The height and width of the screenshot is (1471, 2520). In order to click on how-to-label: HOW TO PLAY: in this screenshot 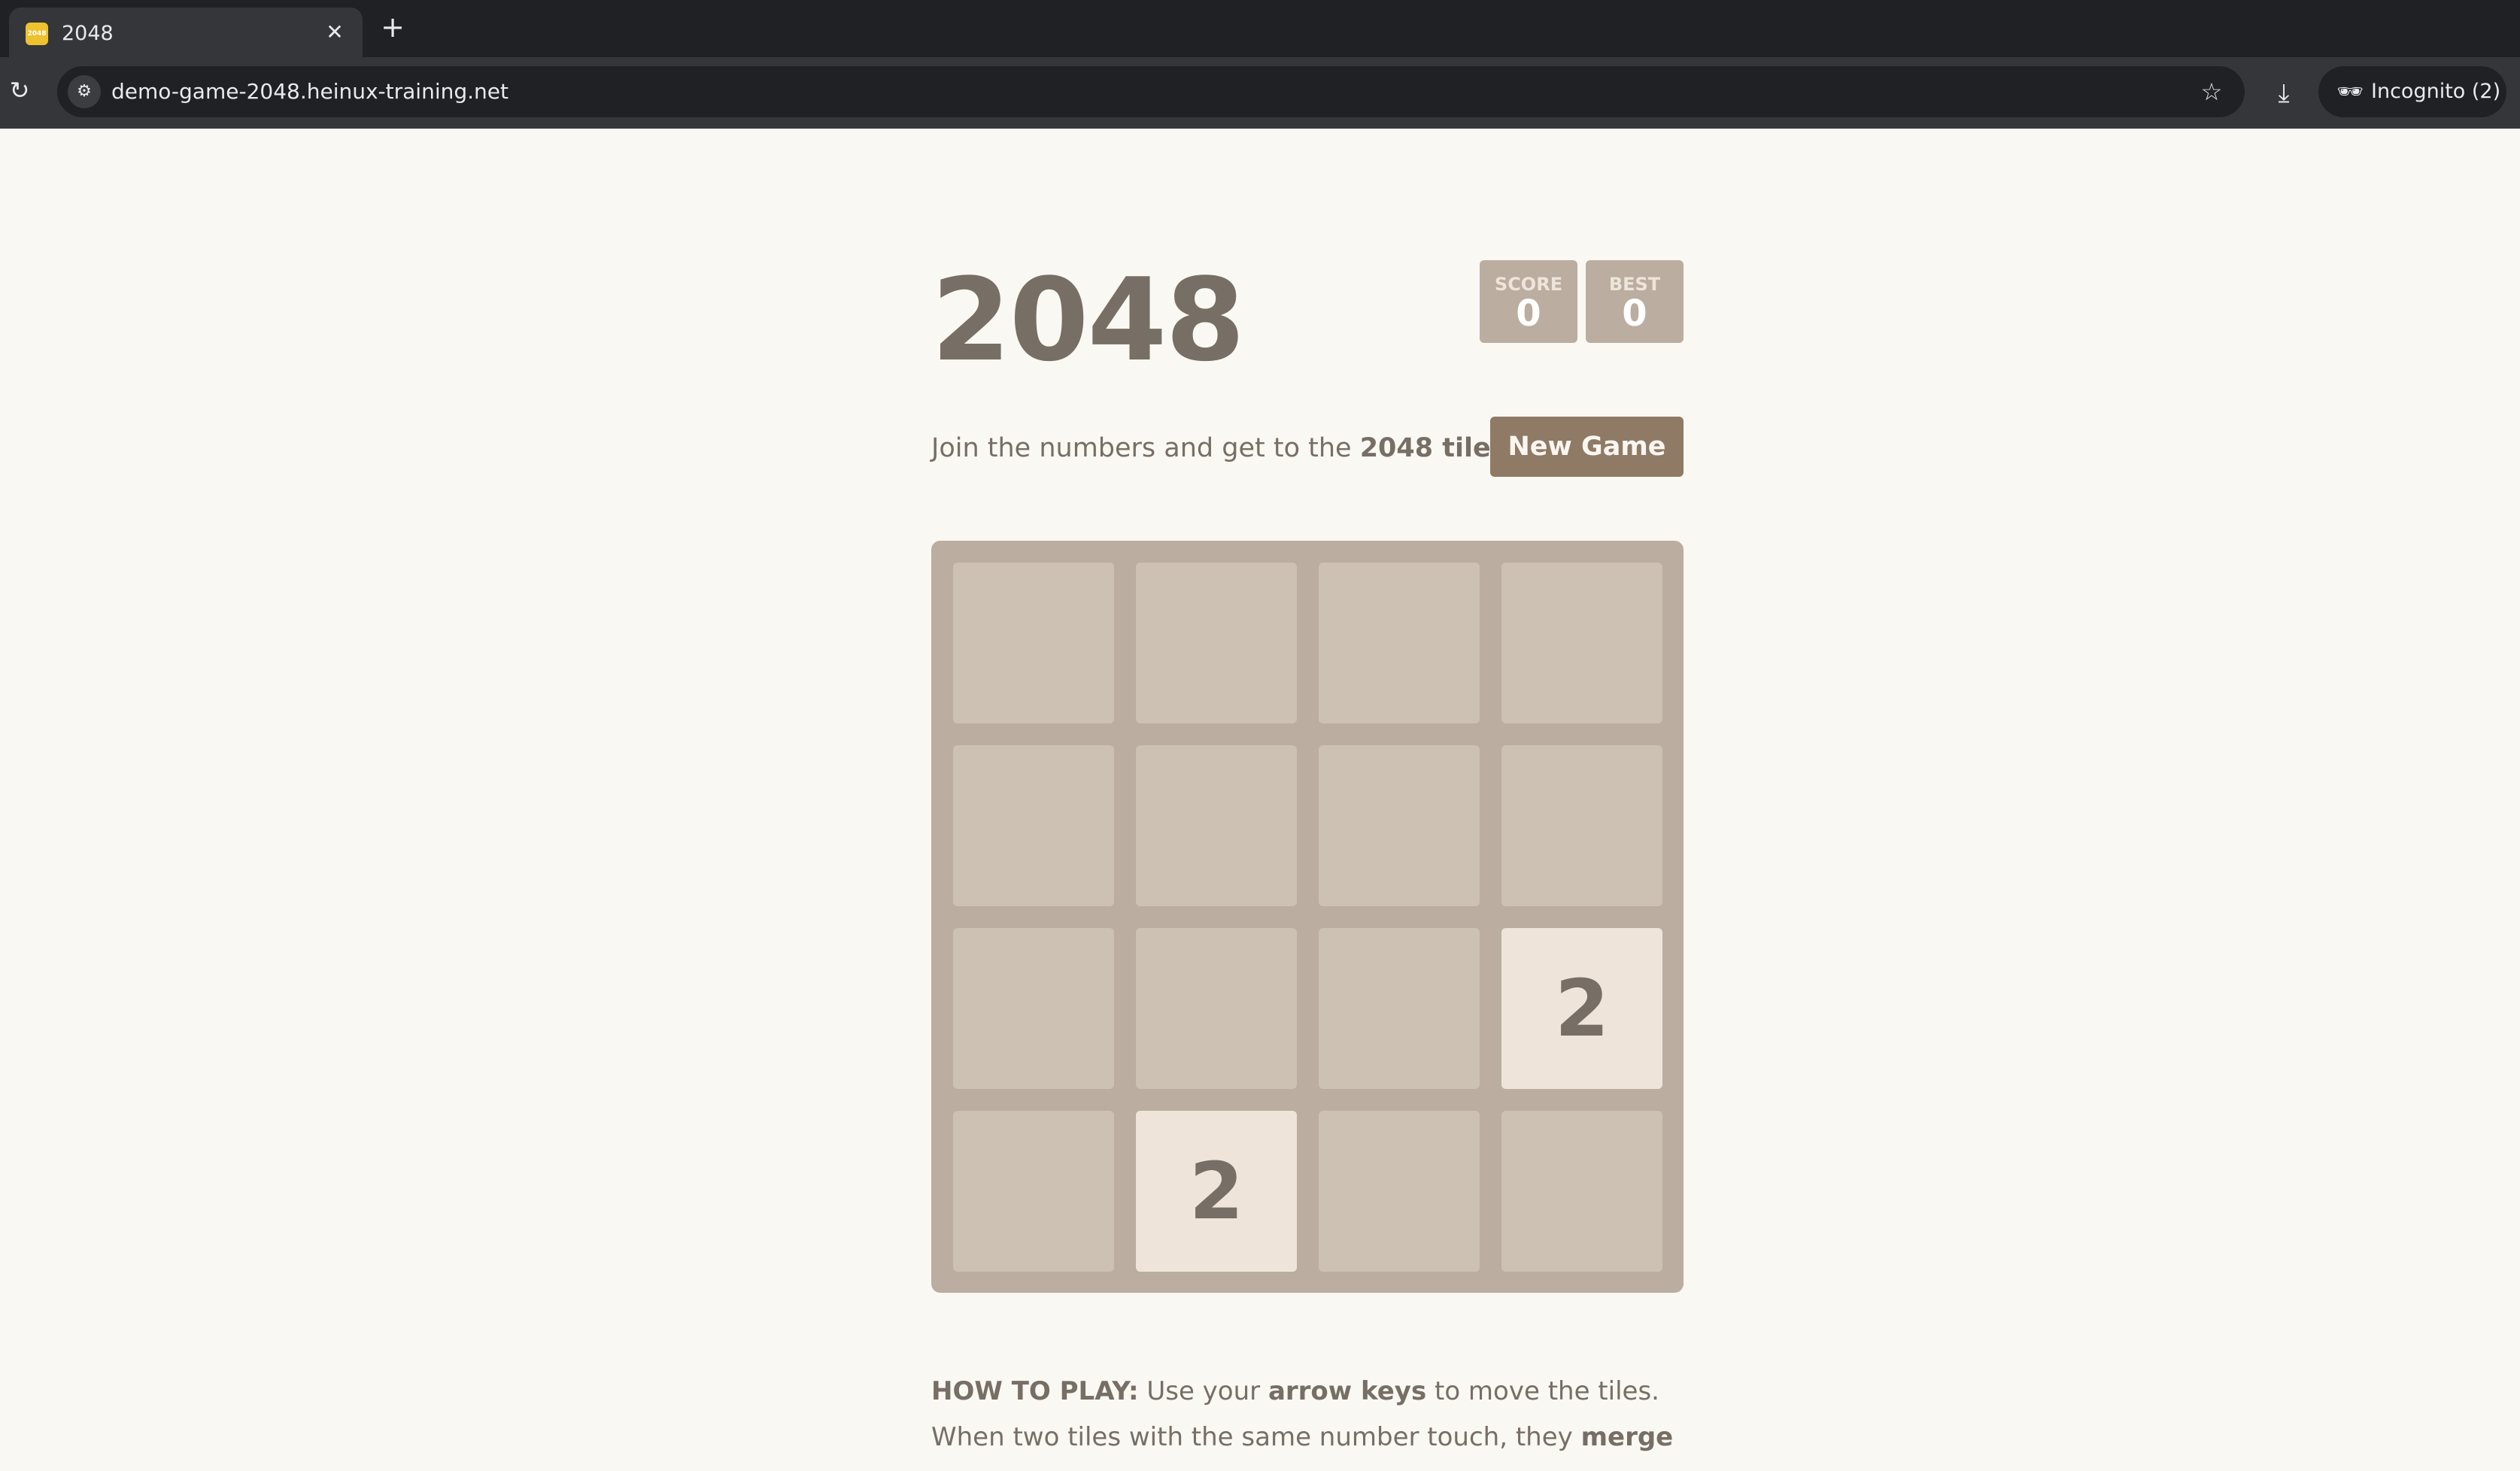, I will do `click(1035, 1391)`.